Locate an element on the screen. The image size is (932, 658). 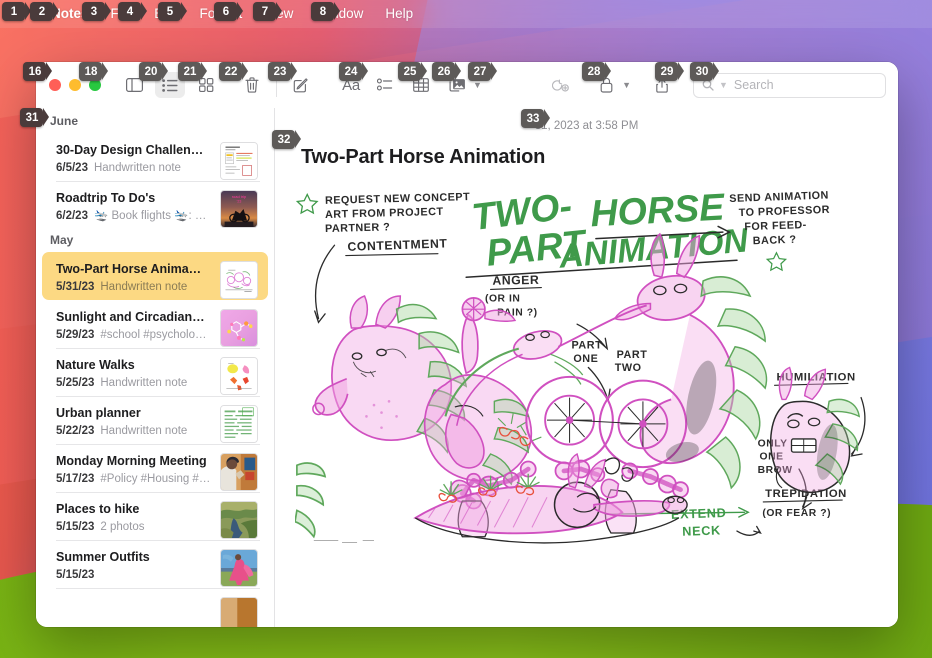
note-group-header-june: June is located at coordinates (64, 121).